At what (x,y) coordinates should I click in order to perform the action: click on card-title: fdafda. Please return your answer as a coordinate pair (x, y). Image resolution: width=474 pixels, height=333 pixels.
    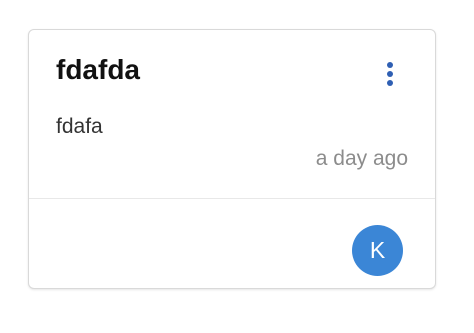
    Looking at the image, I should click on (98, 69).